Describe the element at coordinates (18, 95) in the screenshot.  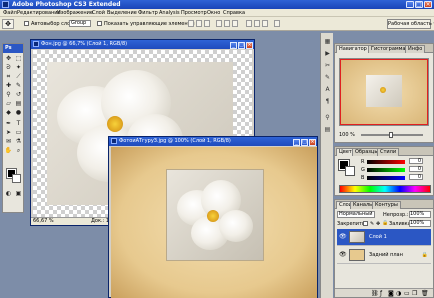
I see `history-brush-tool-icon: ↺` at that location.